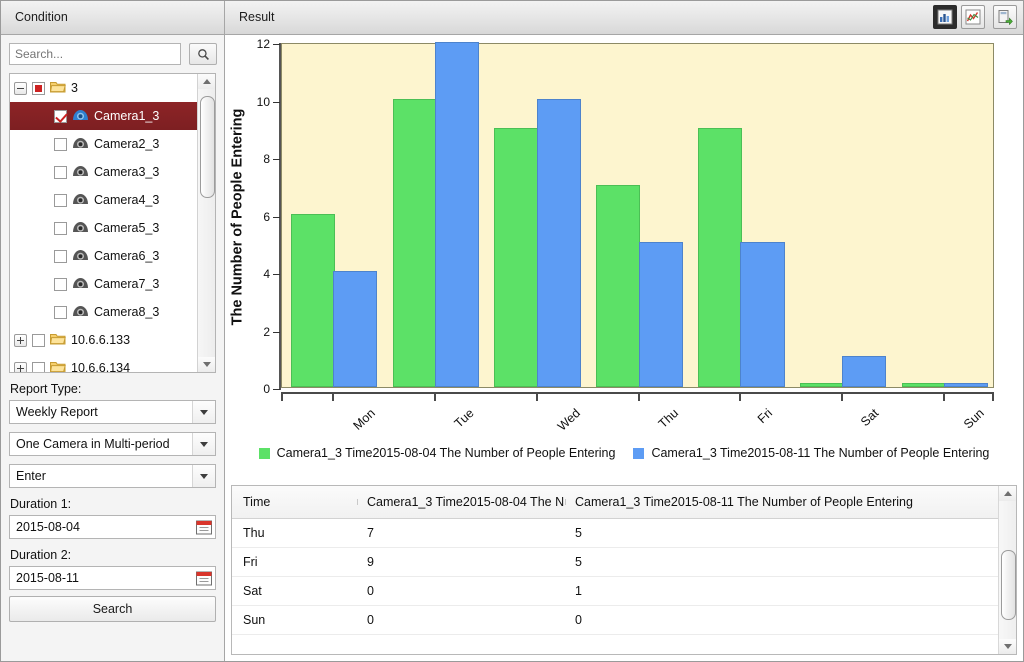 The height and width of the screenshot is (662, 1024). Describe the element at coordinates (95, 54) in the screenshot. I see `search-input` at that location.